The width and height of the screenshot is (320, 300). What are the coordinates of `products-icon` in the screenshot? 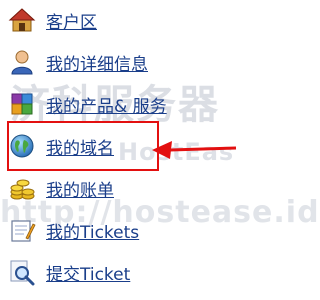 It's located at (22, 104).